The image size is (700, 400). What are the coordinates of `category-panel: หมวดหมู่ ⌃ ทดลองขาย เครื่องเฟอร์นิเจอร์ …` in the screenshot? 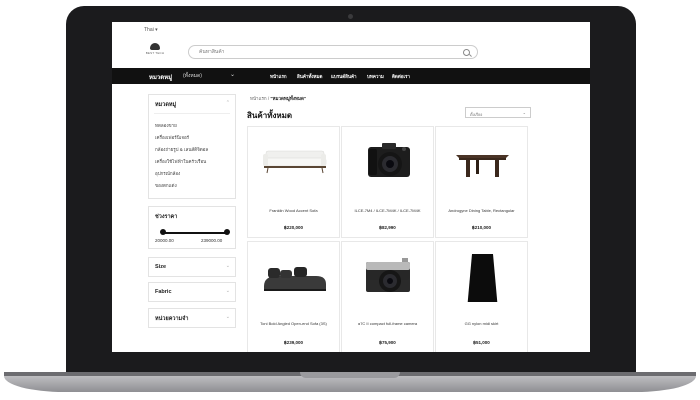 It's located at (192, 146).